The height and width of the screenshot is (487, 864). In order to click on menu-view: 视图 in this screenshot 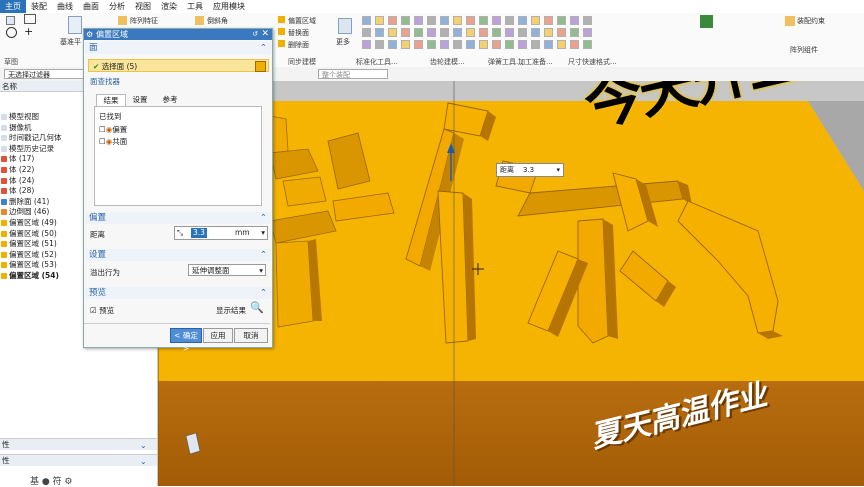, I will do `click(143, 6)`.